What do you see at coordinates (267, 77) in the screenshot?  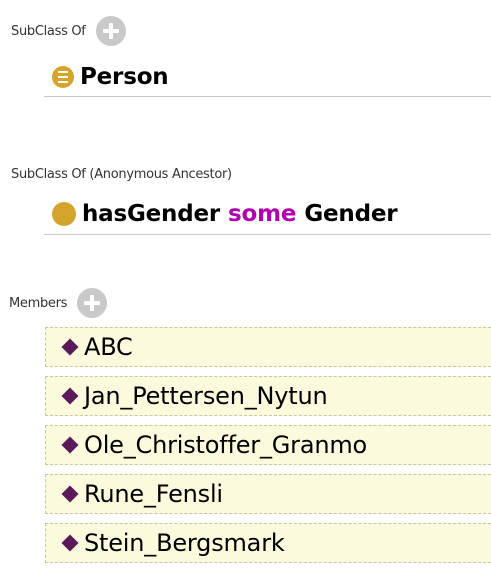 I see `subclass-item-person: Person` at bounding box center [267, 77].